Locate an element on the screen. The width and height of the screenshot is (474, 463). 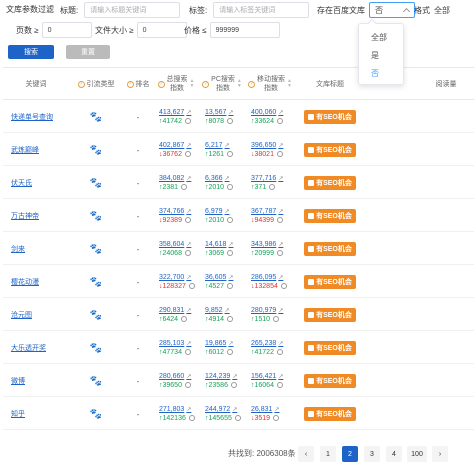
dropdown-option-yes: 是 is located at coordinates (381, 56).